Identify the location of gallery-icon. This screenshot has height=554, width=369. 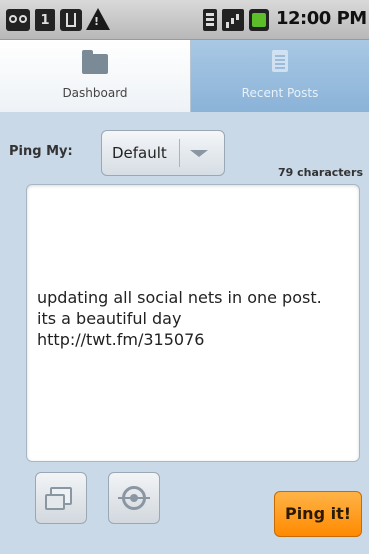
(58, 498).